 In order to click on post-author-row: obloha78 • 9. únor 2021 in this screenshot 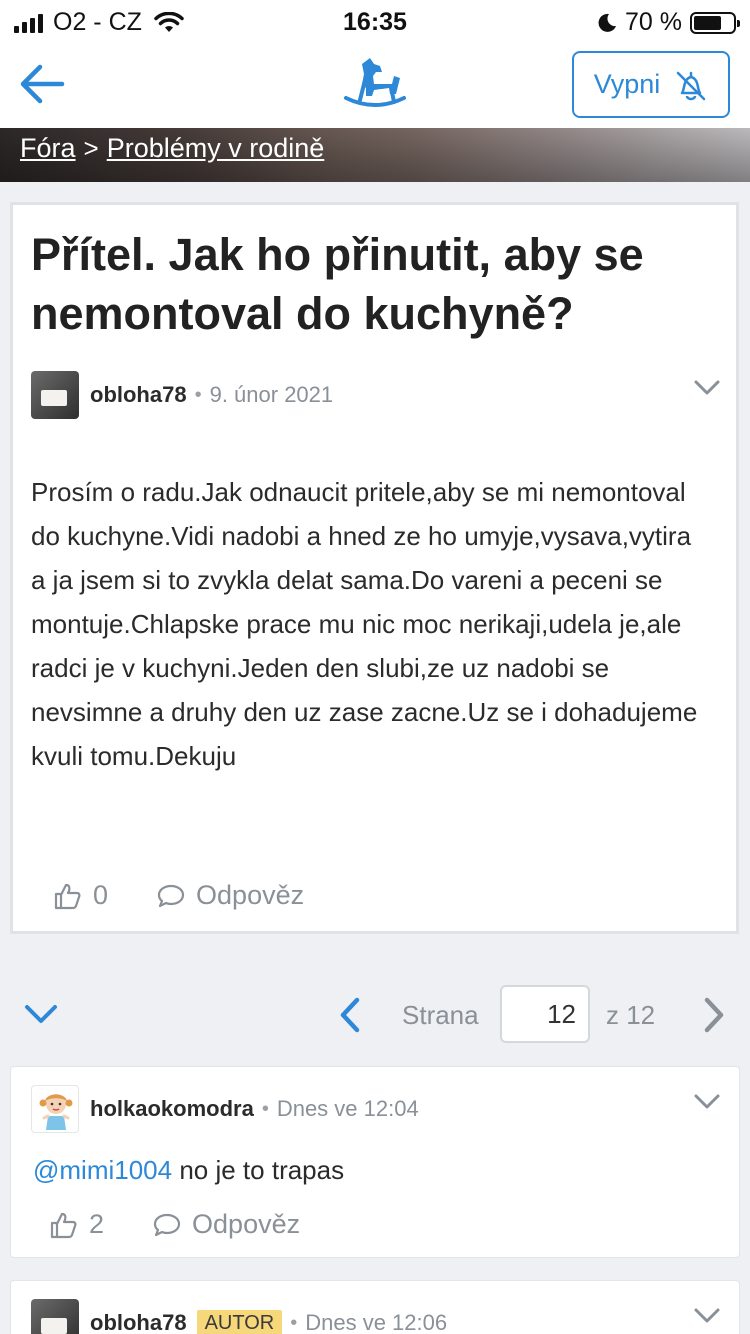, I will do `click(376, 395)`.